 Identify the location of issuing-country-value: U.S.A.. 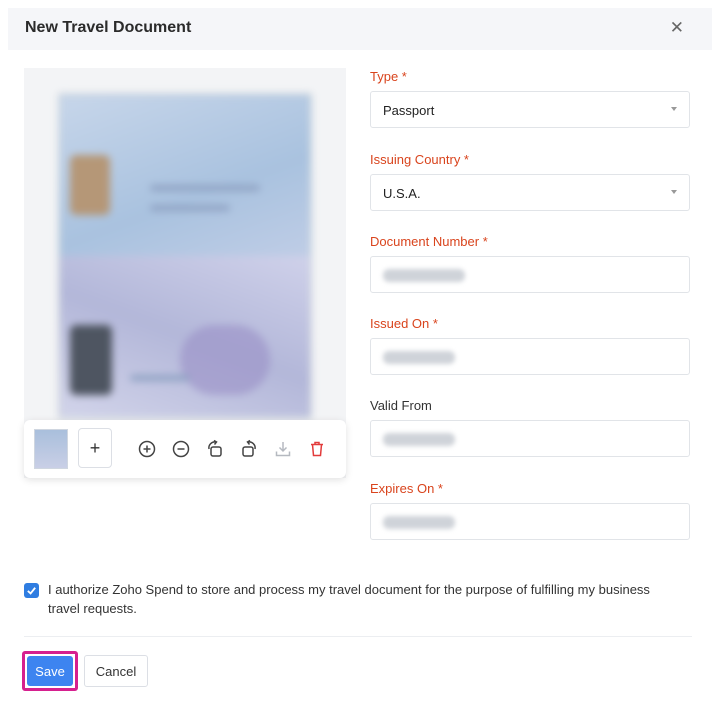
(402, 193).